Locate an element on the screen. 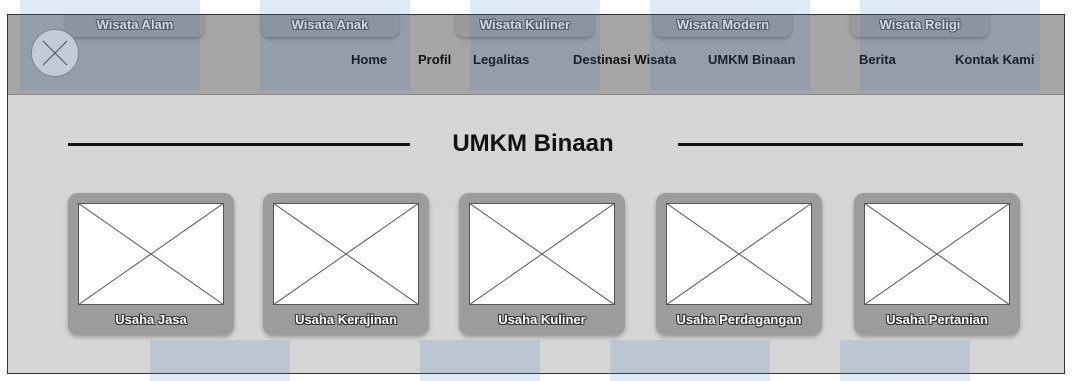 Image resolution: width=1073 pixels, height=381 pixels. card-label: Usaha Jasa is located at coordinates (151, 319).